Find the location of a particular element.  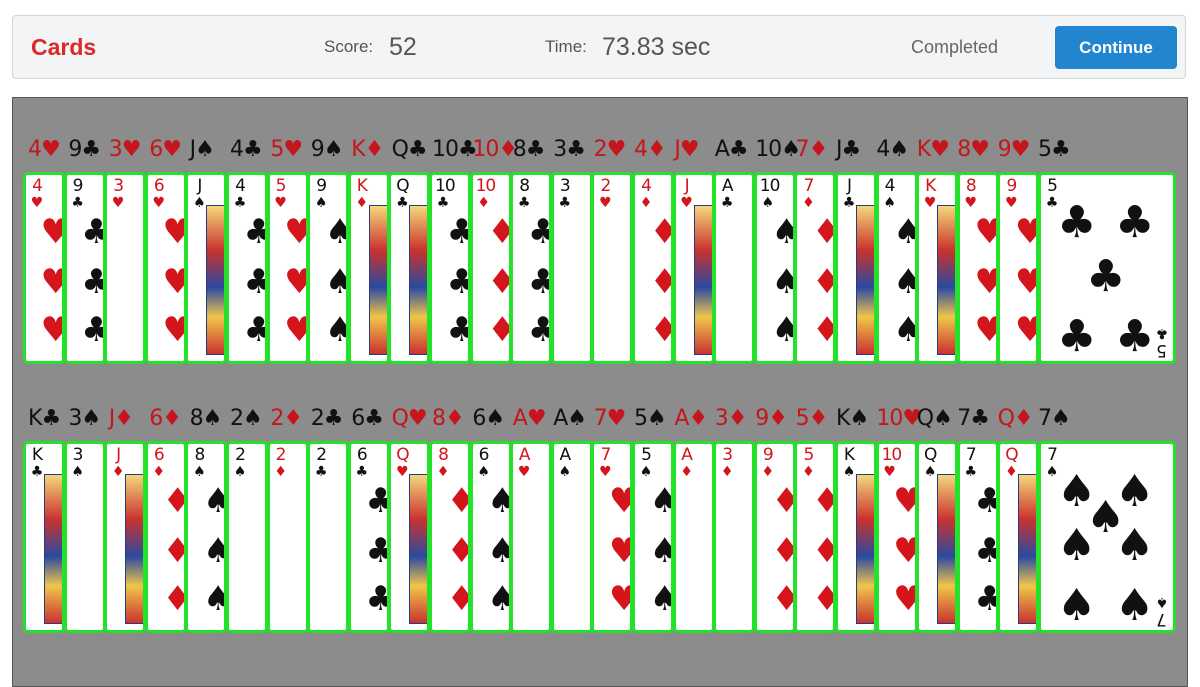

card-label-rank: A is located at coordinates (681, 418).